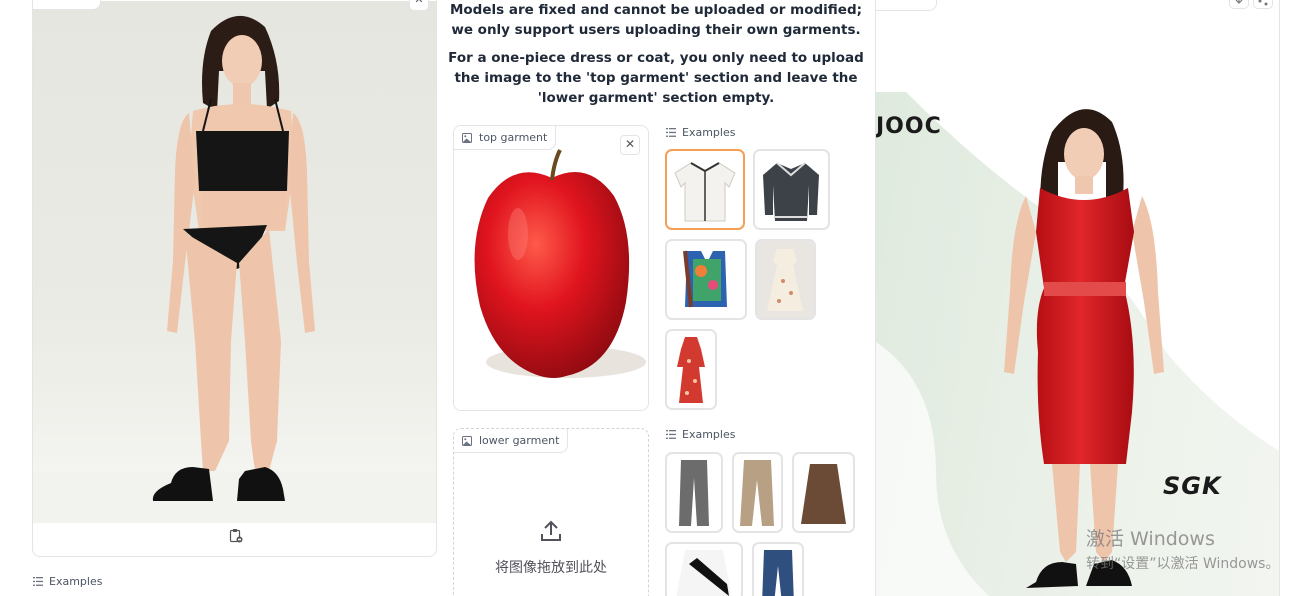 This screenshot has width=1294, height=596. I want to click on top-examples-header: Examples, so click(700, 132).